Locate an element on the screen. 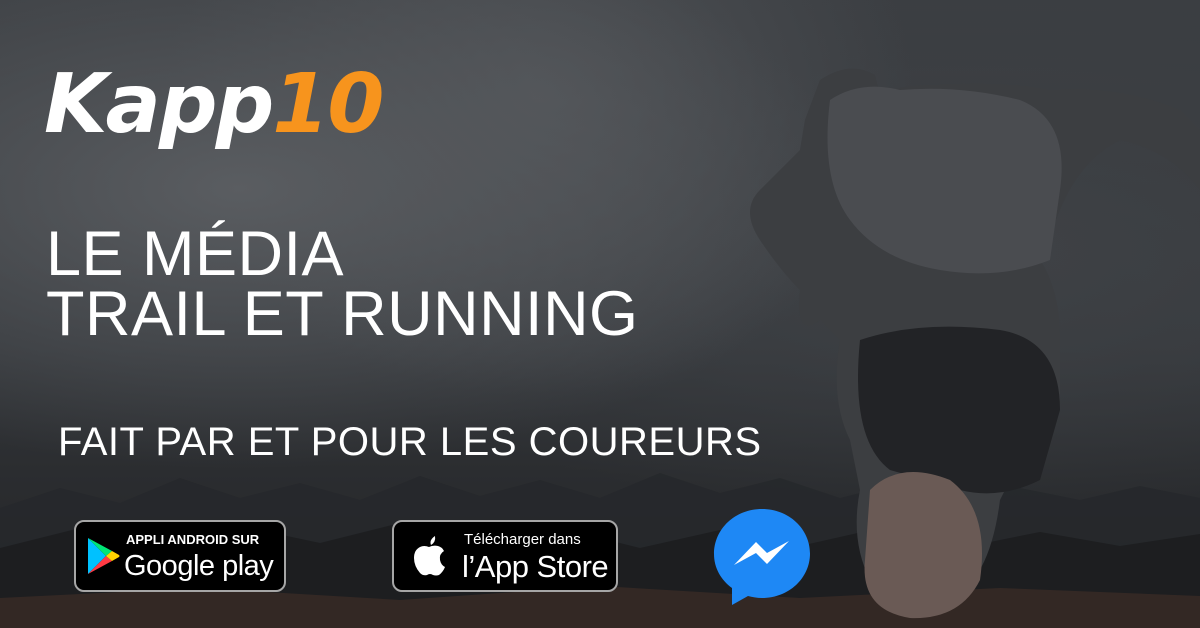  google-badge-main-text: Google play is located at coordinates (199, 566).